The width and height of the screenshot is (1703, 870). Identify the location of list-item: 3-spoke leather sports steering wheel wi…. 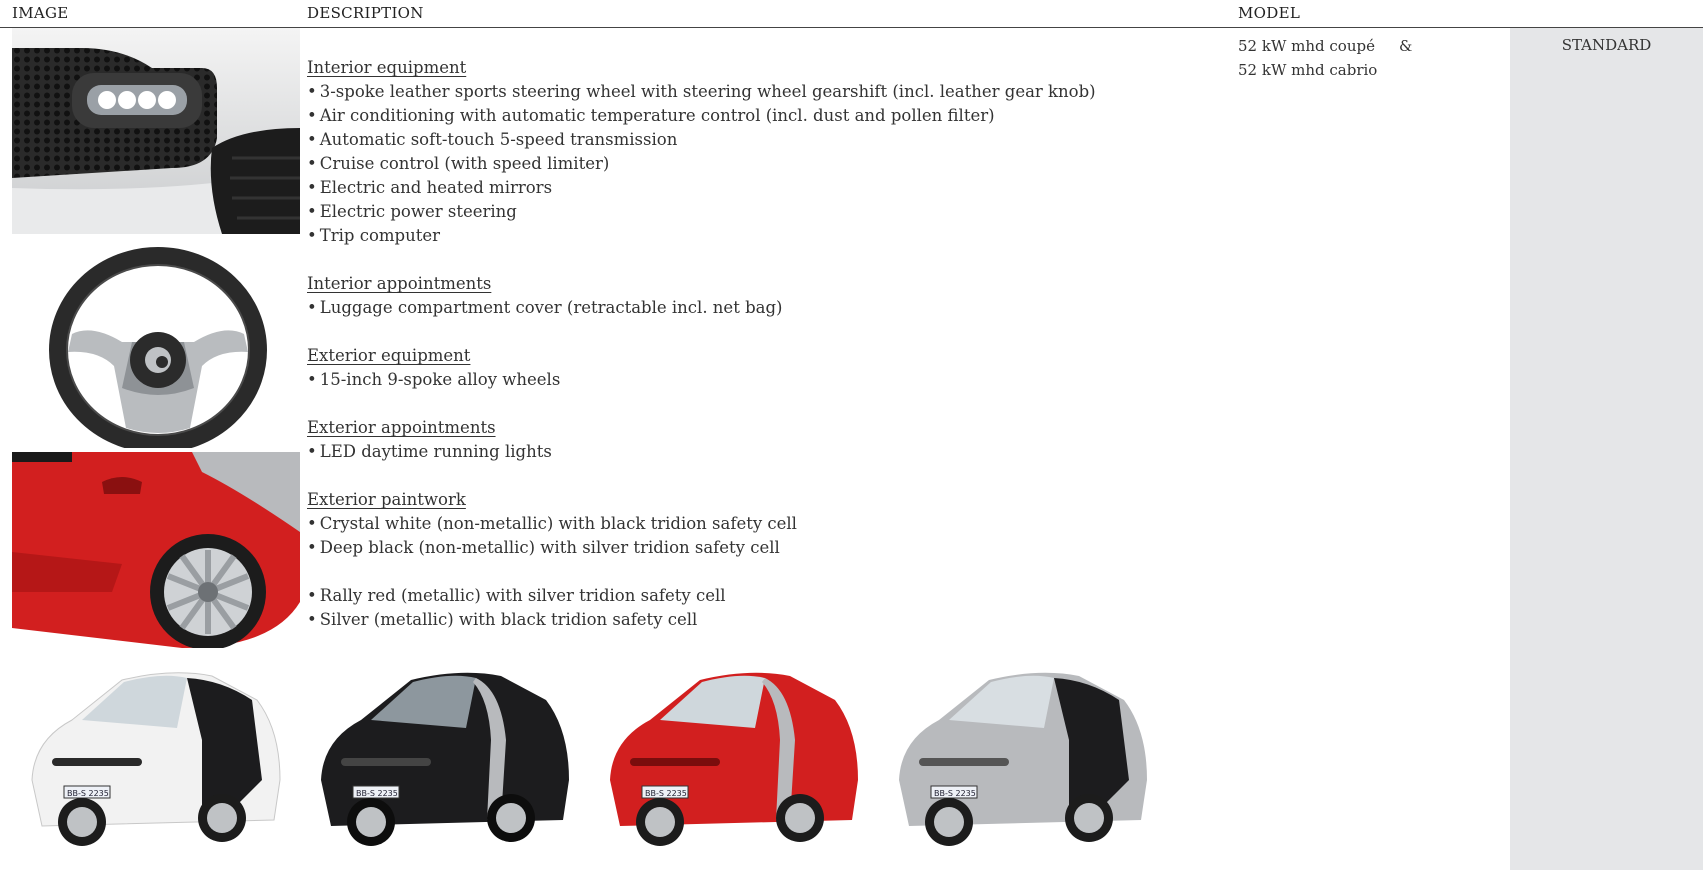
(701, 92).